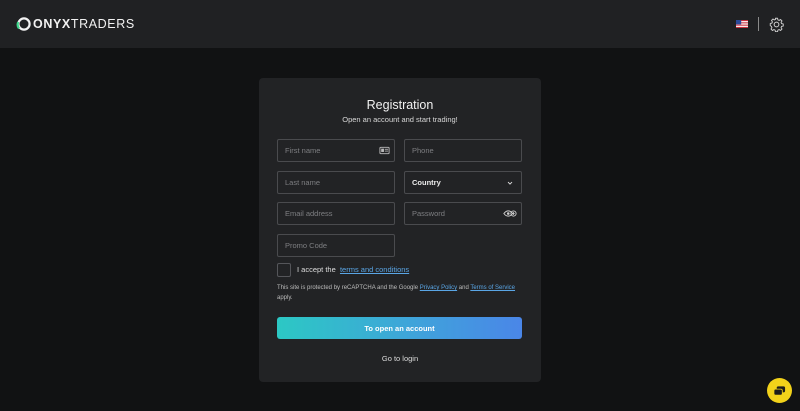 The image size is (800, 411). What do you see at coordinates (400, 119) in the screenshot?
I see `page-subtitle: Open an account and start trading!` at bounding box center [400, 119].